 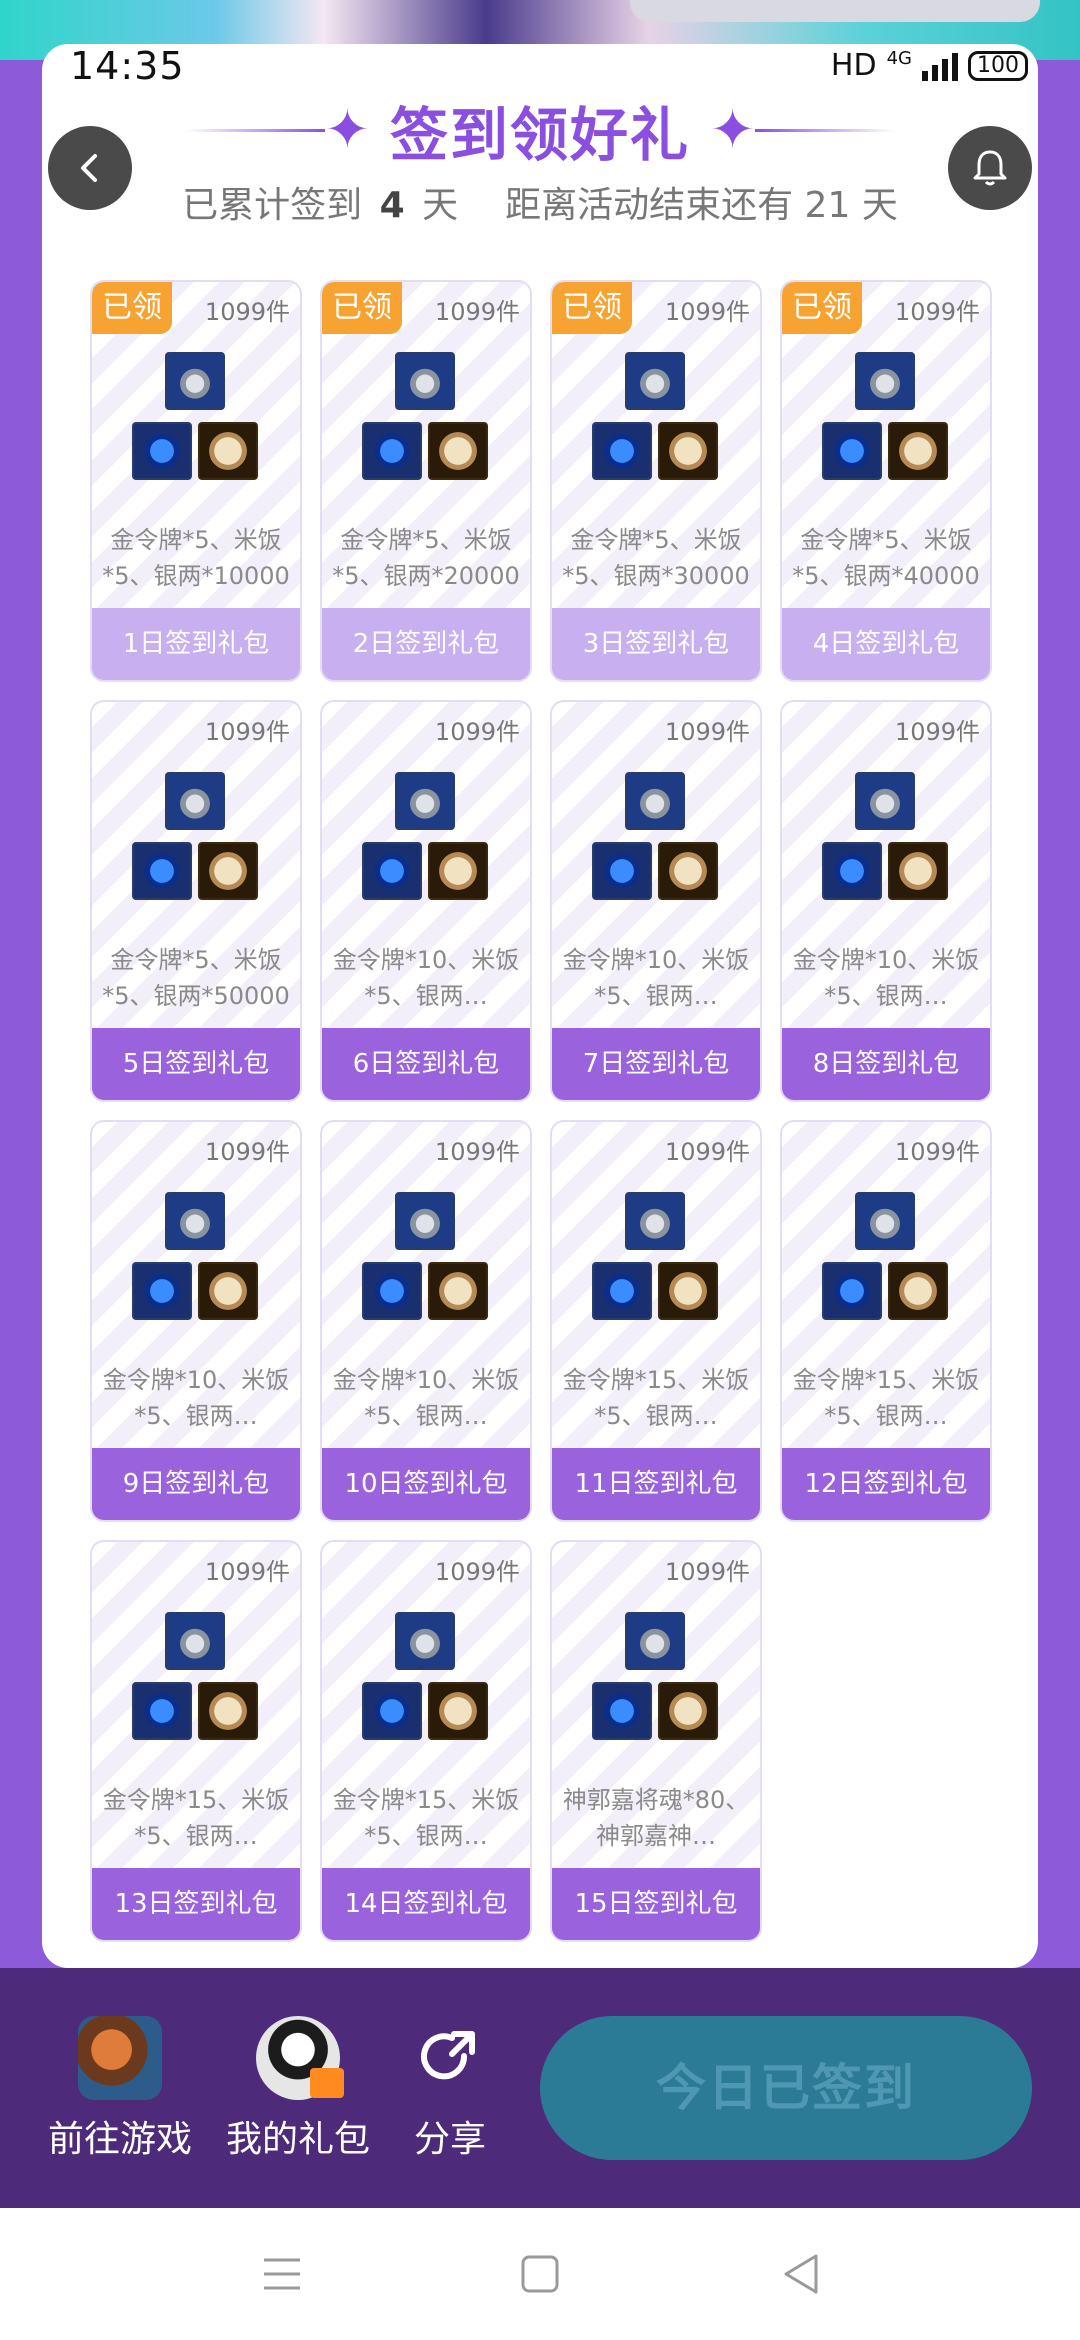 I want to click on gift-card: 1099件 金令牌*15、米饭*5、银两… 14日签到礼包, so click(x=426, y=1741).